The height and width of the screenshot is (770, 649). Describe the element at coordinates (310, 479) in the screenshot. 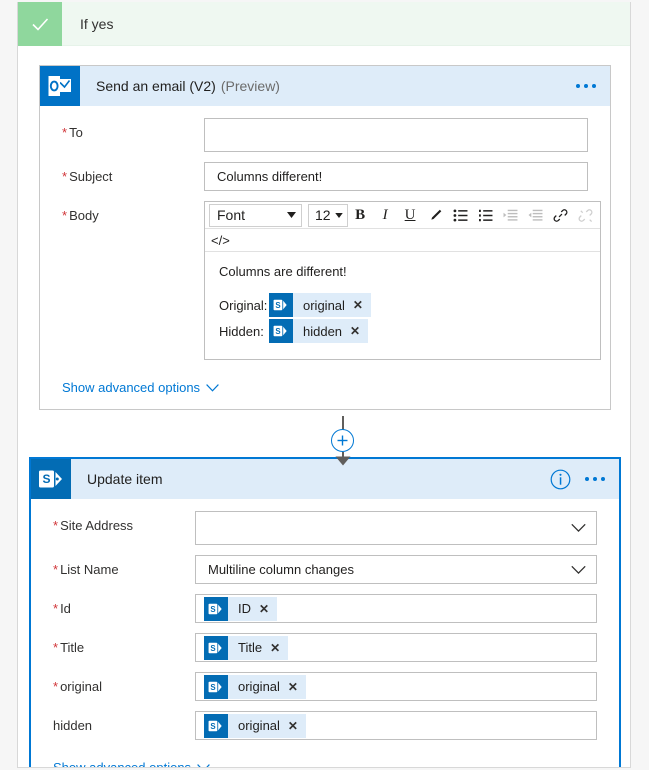

I see `update-item-card-title: Update item` at that location.